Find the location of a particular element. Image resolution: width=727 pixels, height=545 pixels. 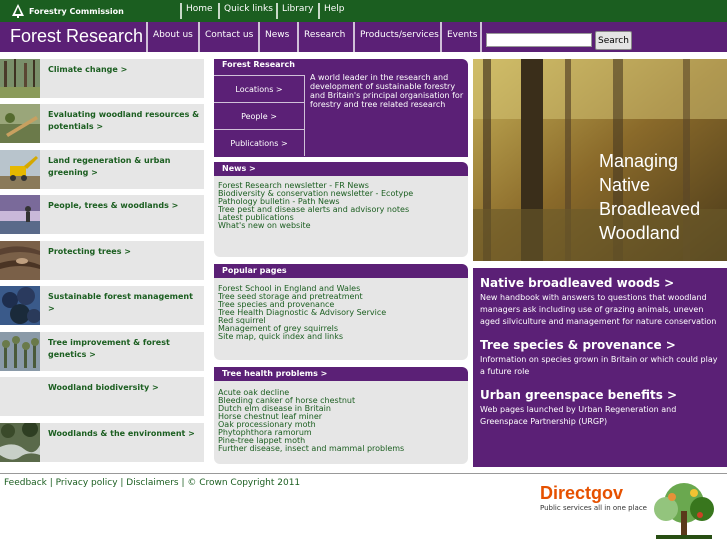

directgov-name: Directgov is located at coordinates (582, 493).